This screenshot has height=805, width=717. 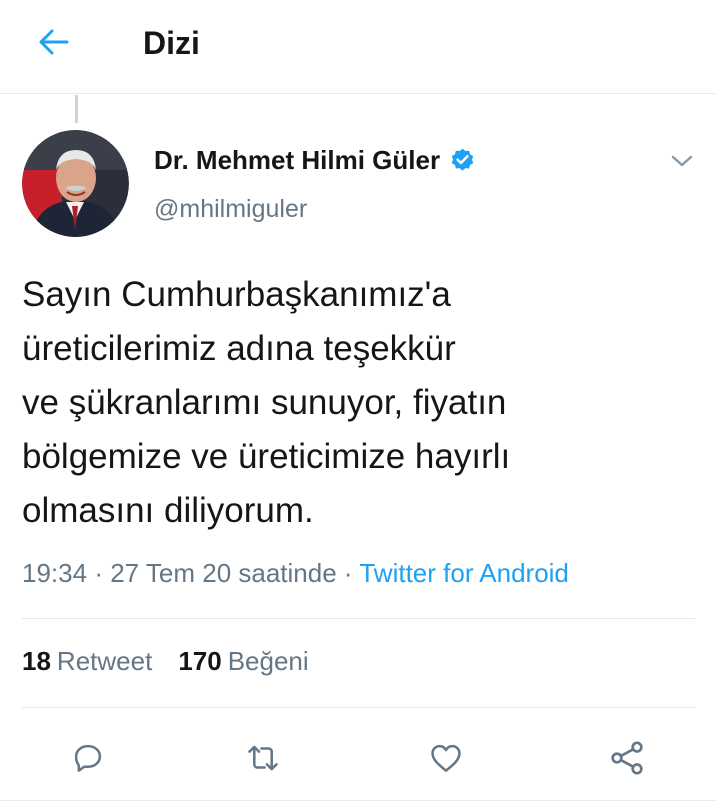 What do you see at coordinates (230, 209) in the screenshot?
I see `author-handle: @mhilmiguler` at bounding box center [230, 209].